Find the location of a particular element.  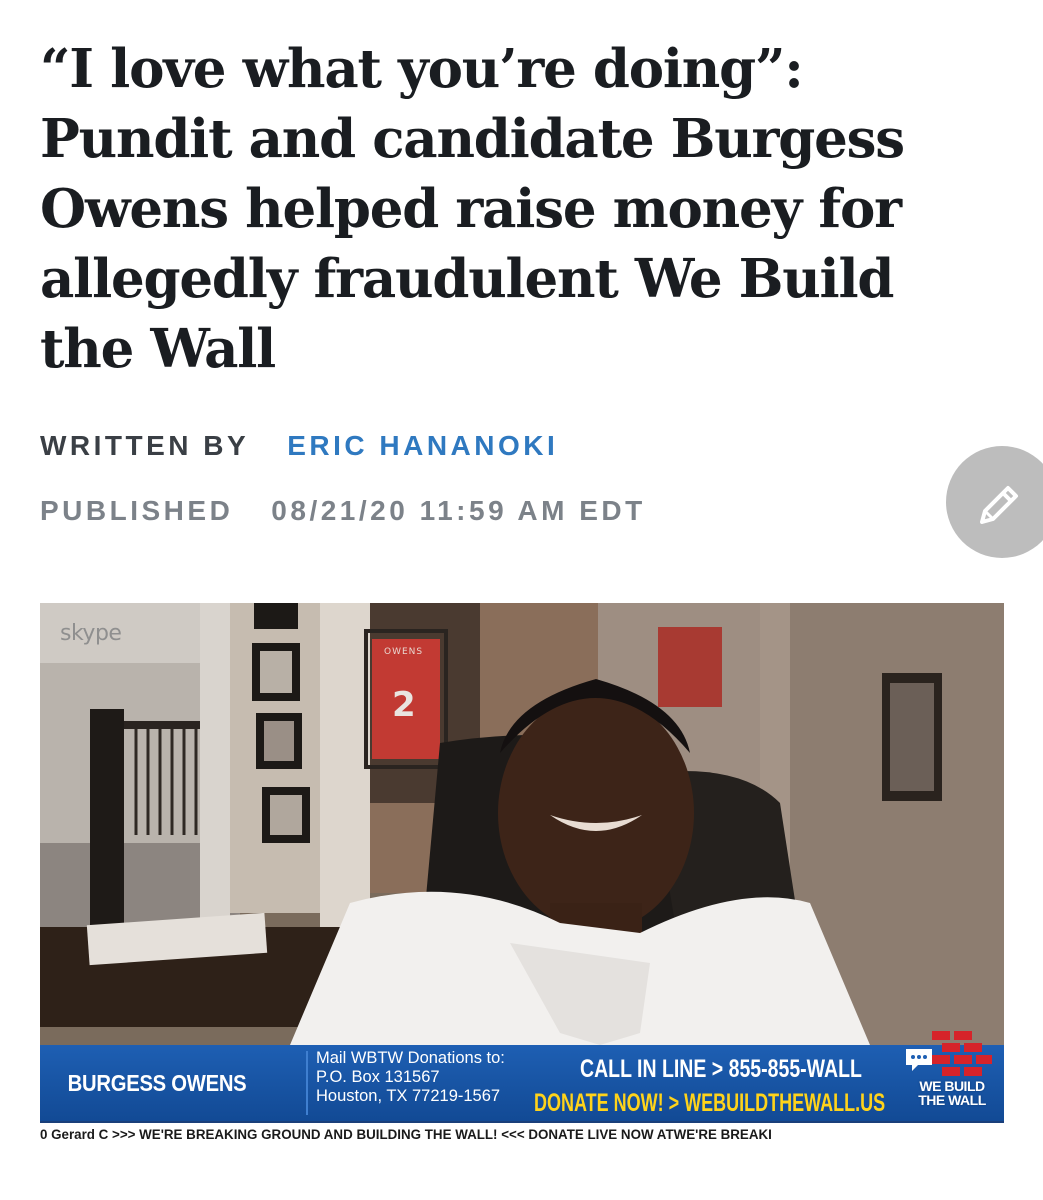

published-label: PUBLISHED is located at coordinates (137, 510).